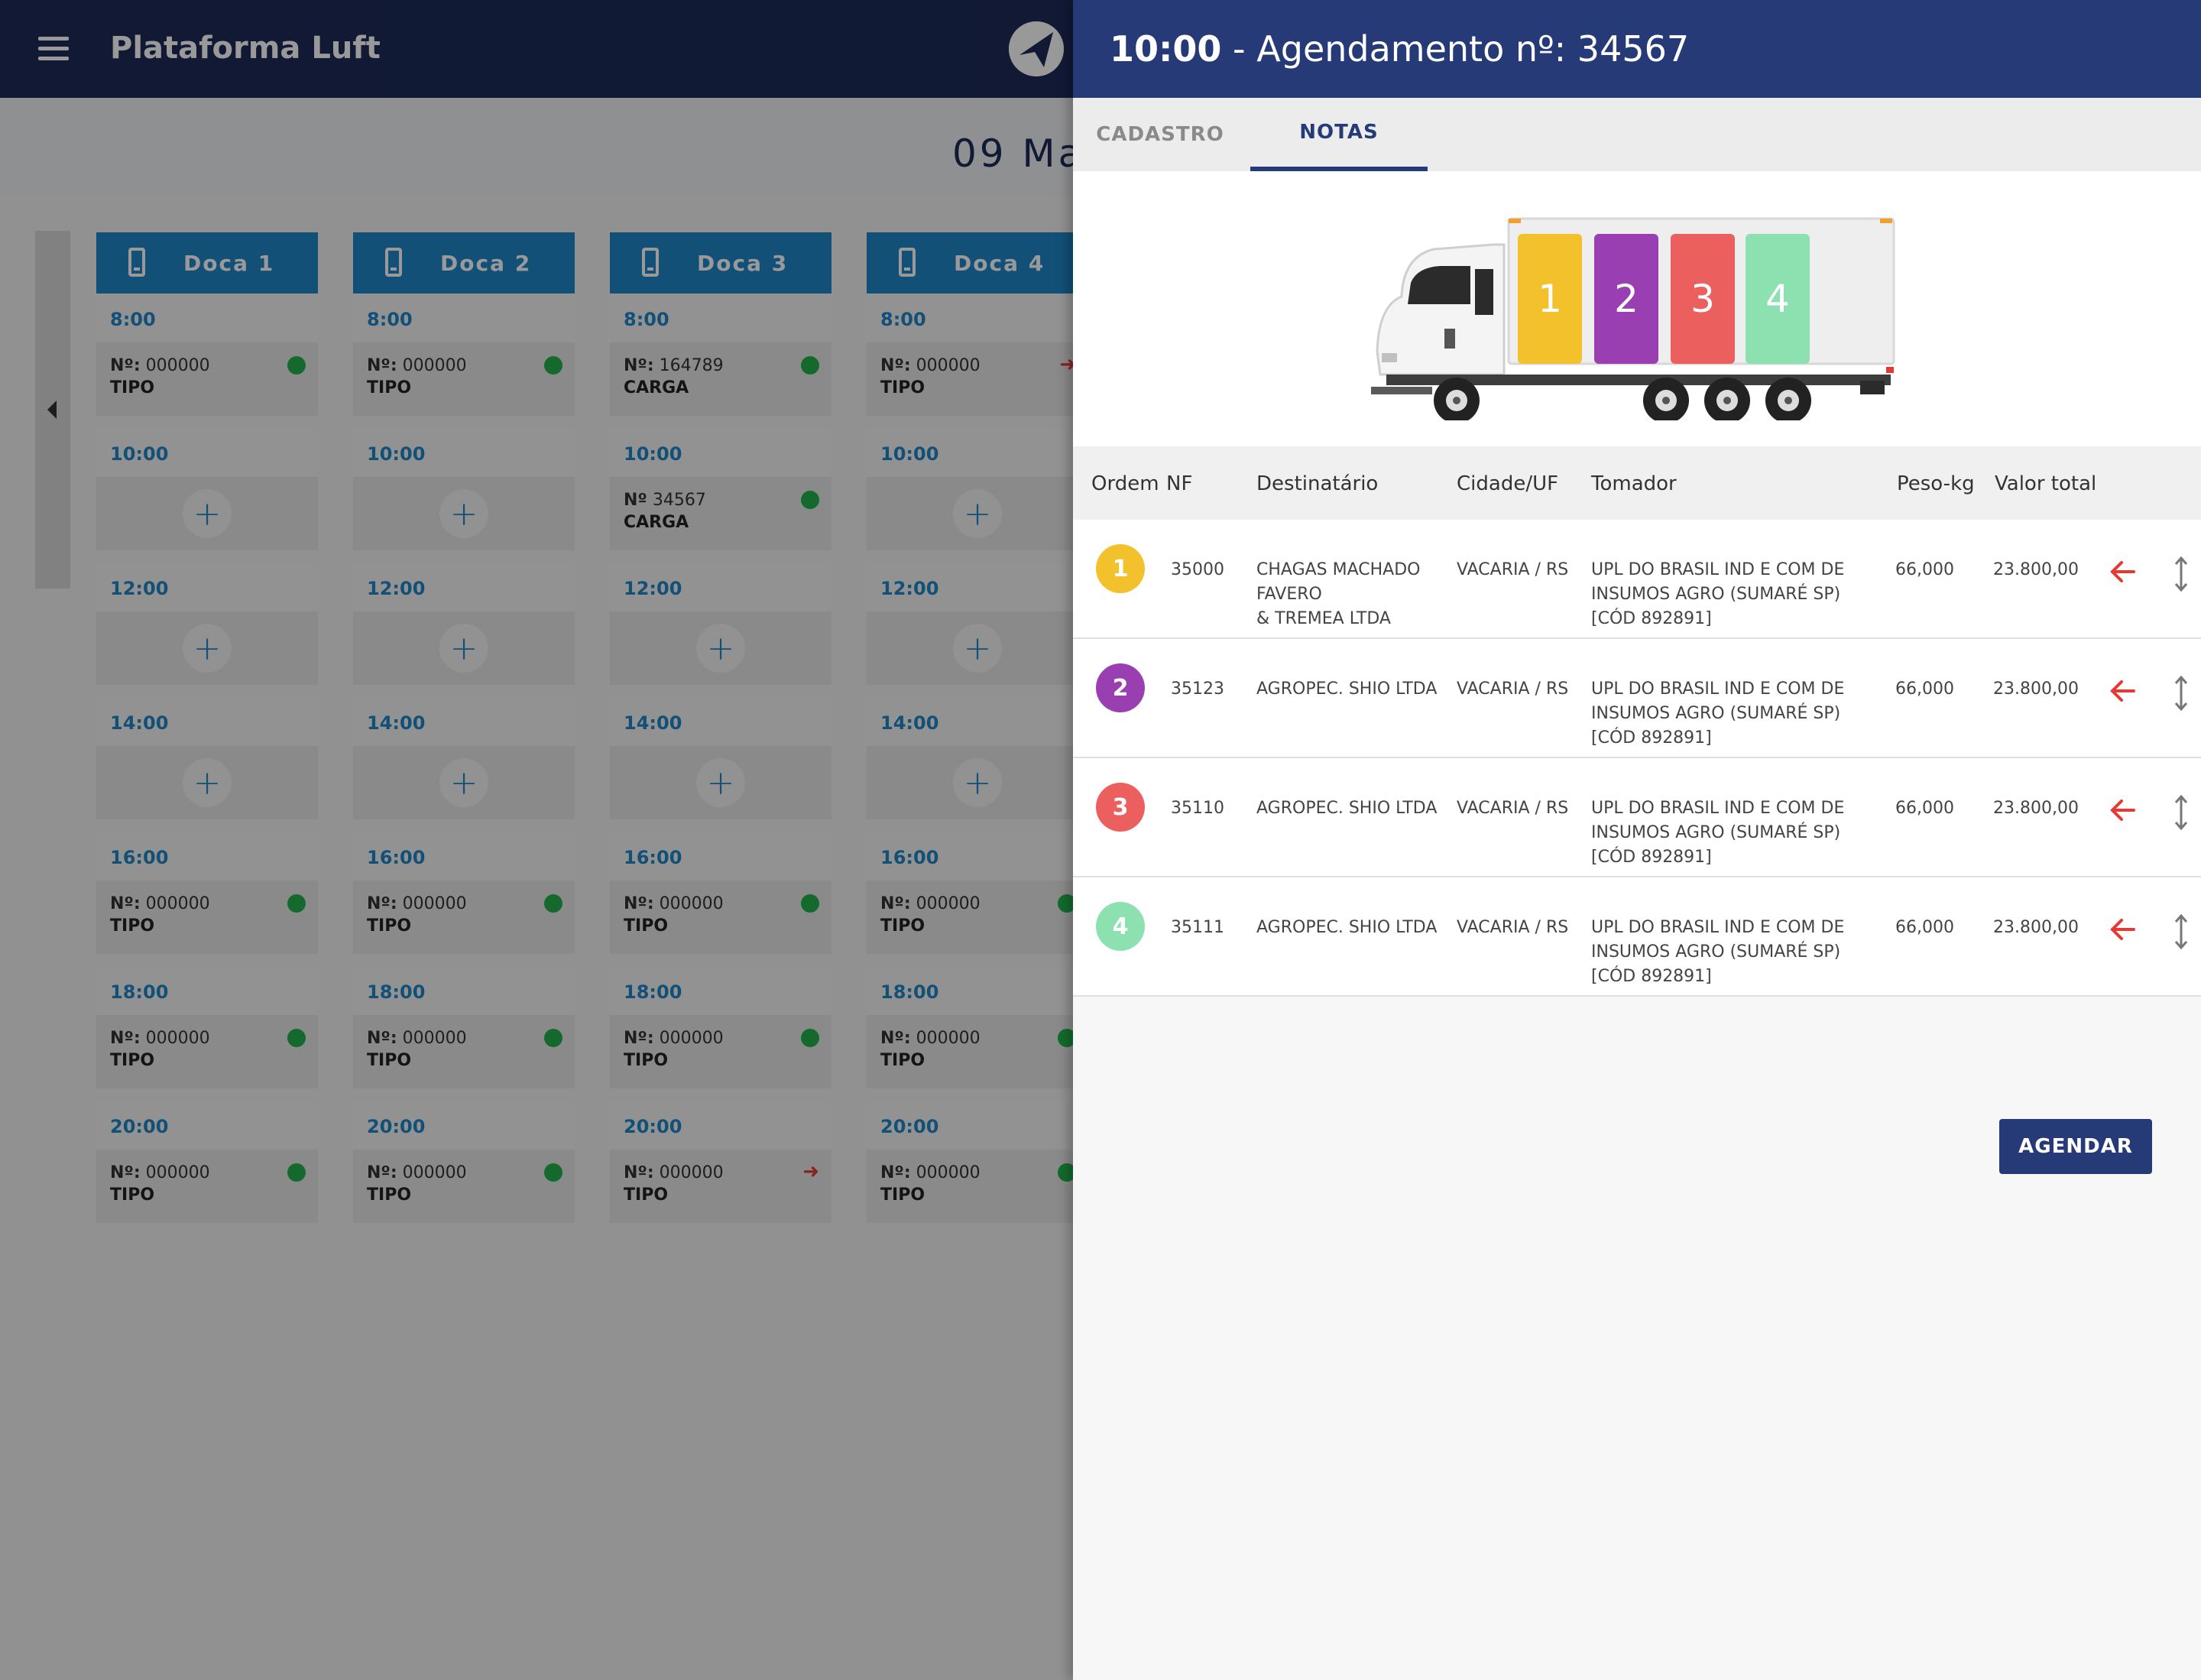 This screenshot has width=2201, height=1680. I want to click on order-badge: 1, so click(1120, 568).